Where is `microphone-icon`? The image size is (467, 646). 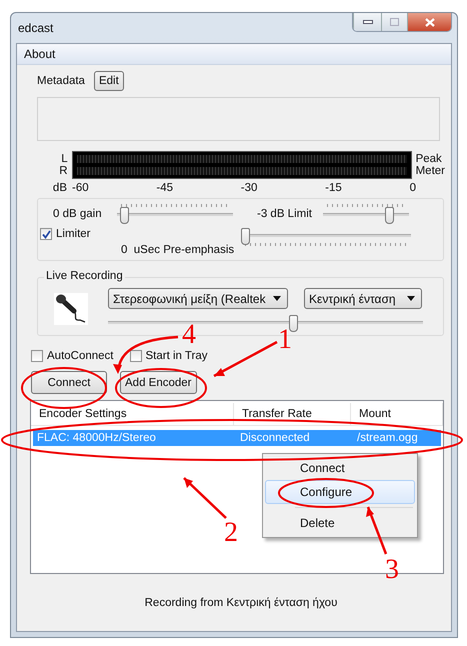 microphone-icon is located at coordinates (71, 308).